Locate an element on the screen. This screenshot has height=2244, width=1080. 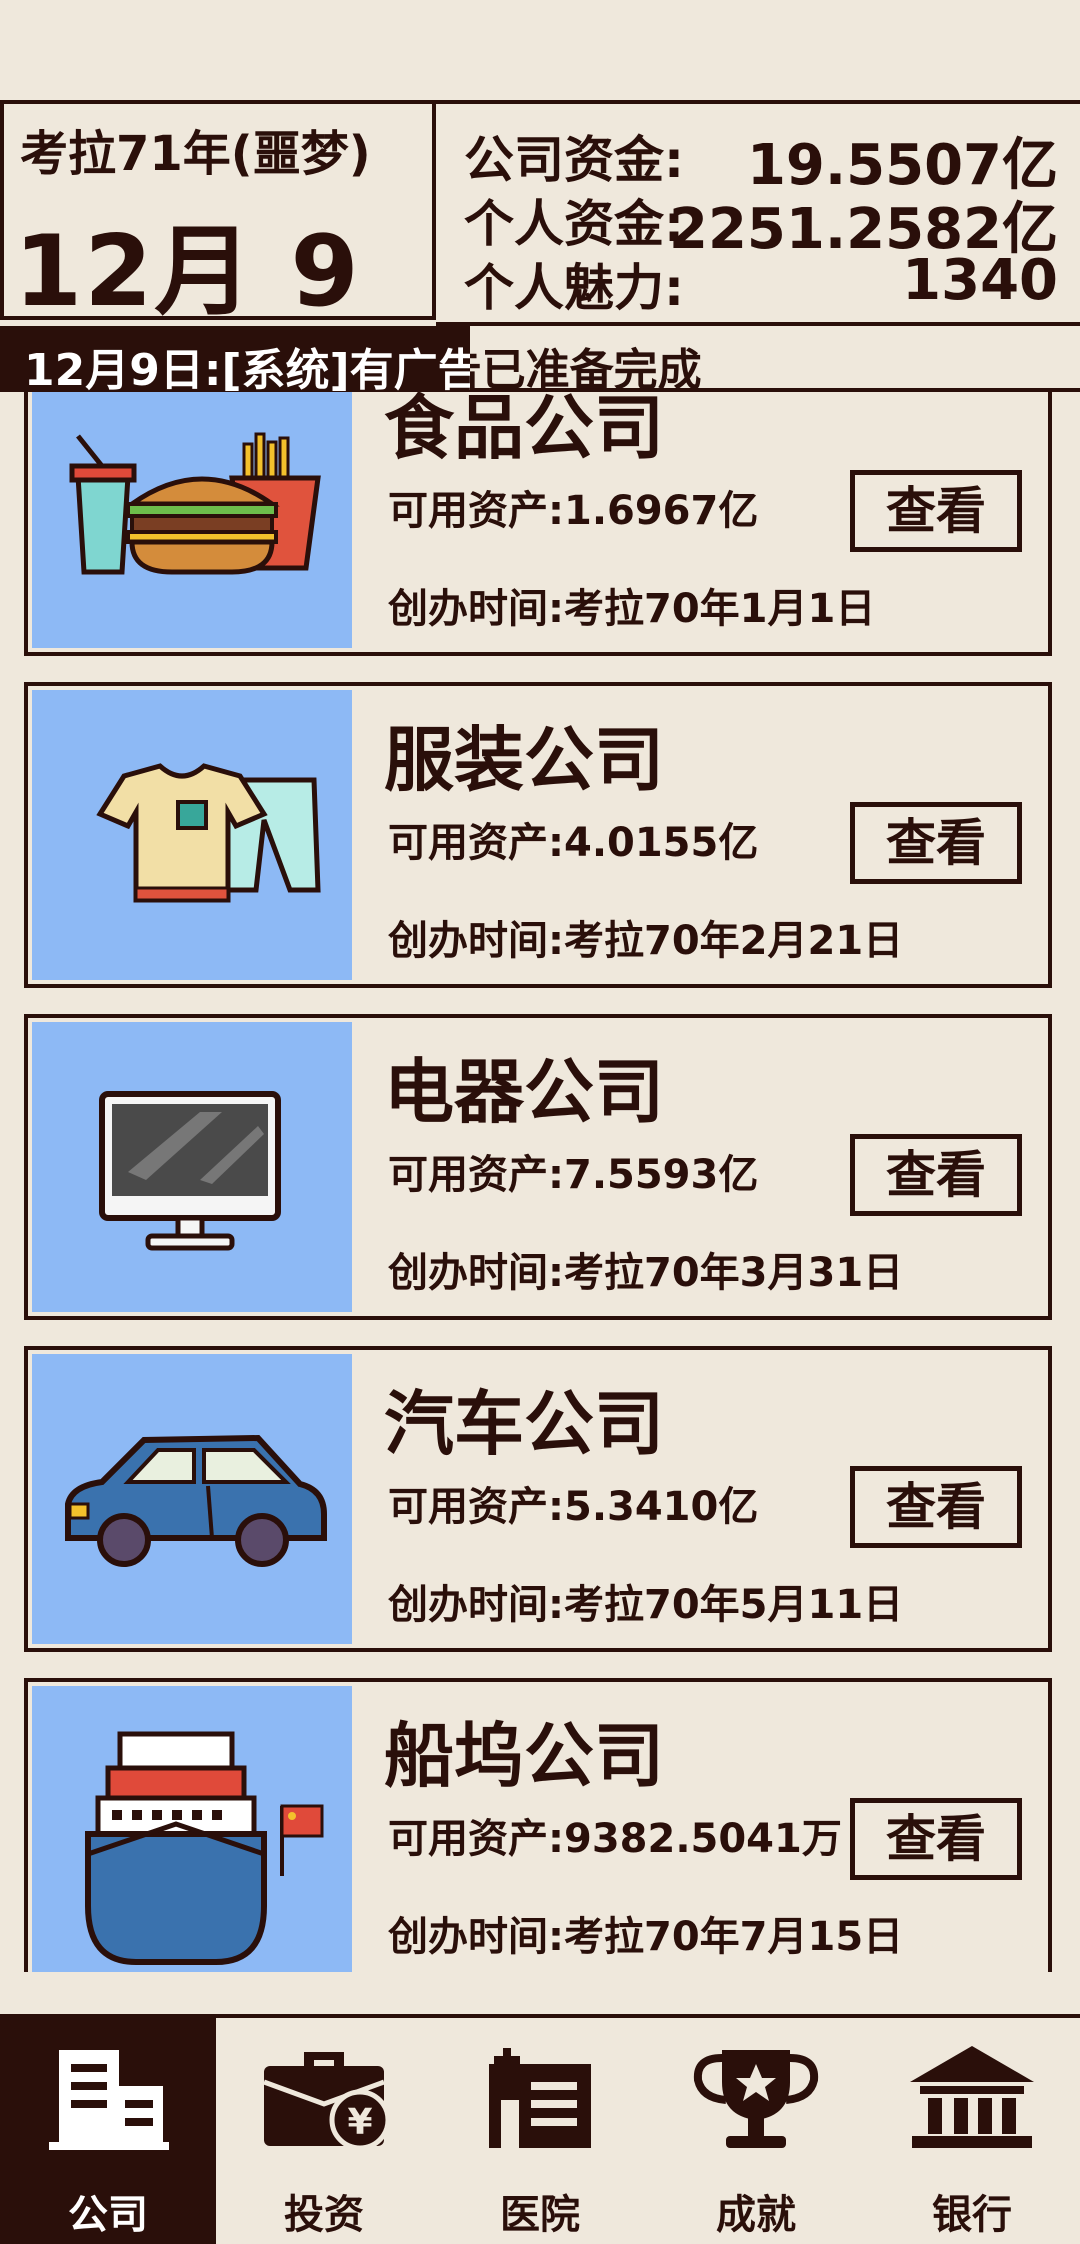
company-assets: 可用资产:4.0155亿 is located at coordinates (573, 843).